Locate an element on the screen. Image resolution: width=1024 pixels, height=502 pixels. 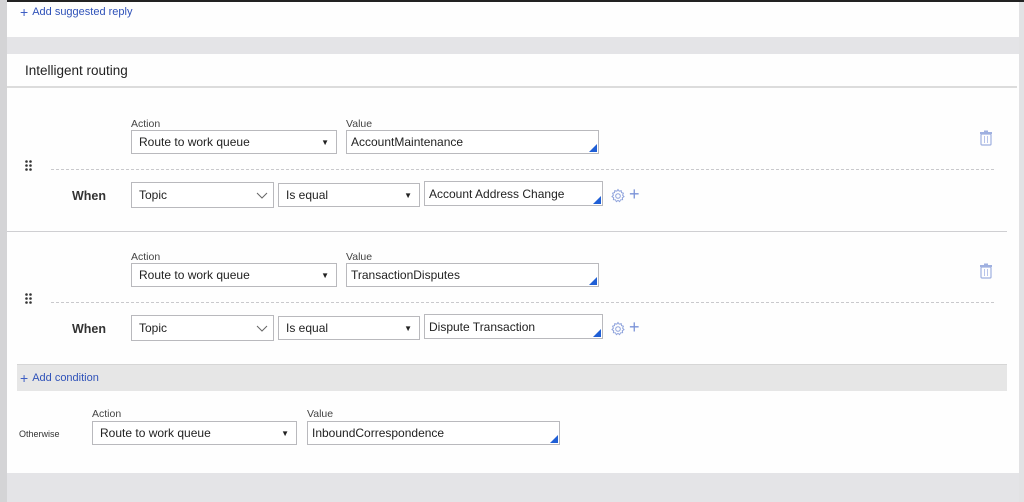
condition-field-select: Topic is located at coordinates (202, 328).